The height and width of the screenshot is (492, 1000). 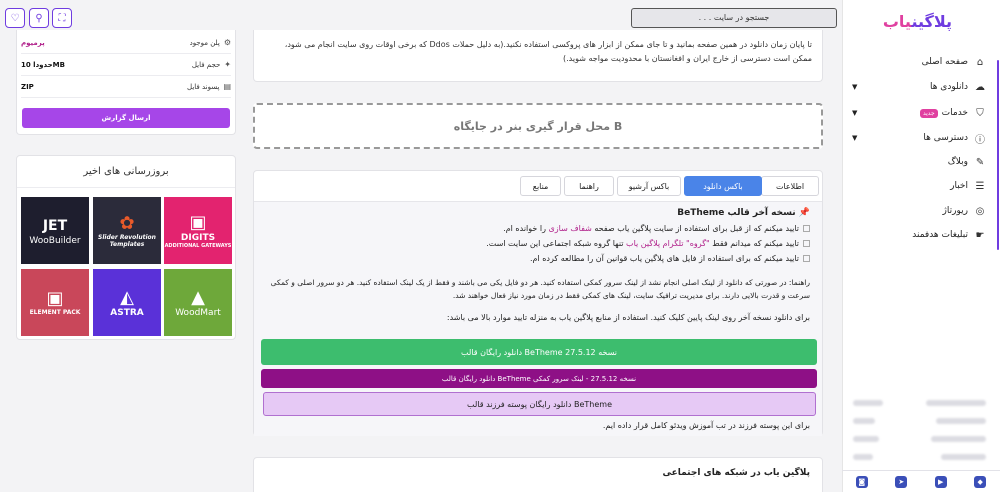 I want to click on sidebar-item-services: ⛉ خدمات جدید ▼, so click(x=921, y=113).